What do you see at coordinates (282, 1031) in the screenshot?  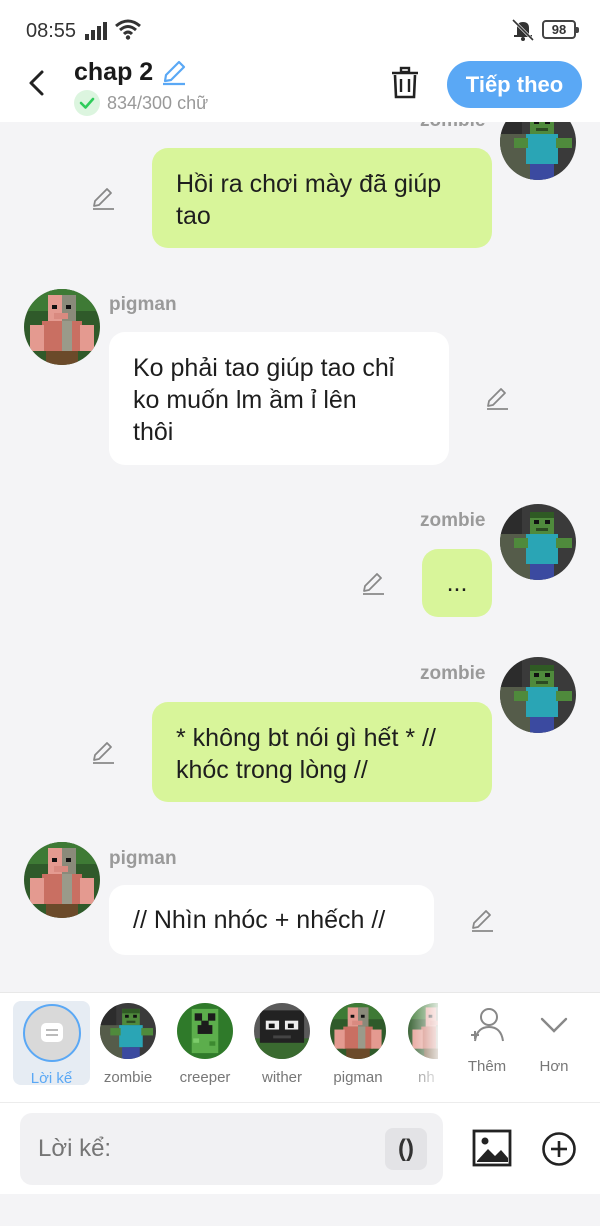 I see `avatar-wither` at bounding box center [282, 1031].